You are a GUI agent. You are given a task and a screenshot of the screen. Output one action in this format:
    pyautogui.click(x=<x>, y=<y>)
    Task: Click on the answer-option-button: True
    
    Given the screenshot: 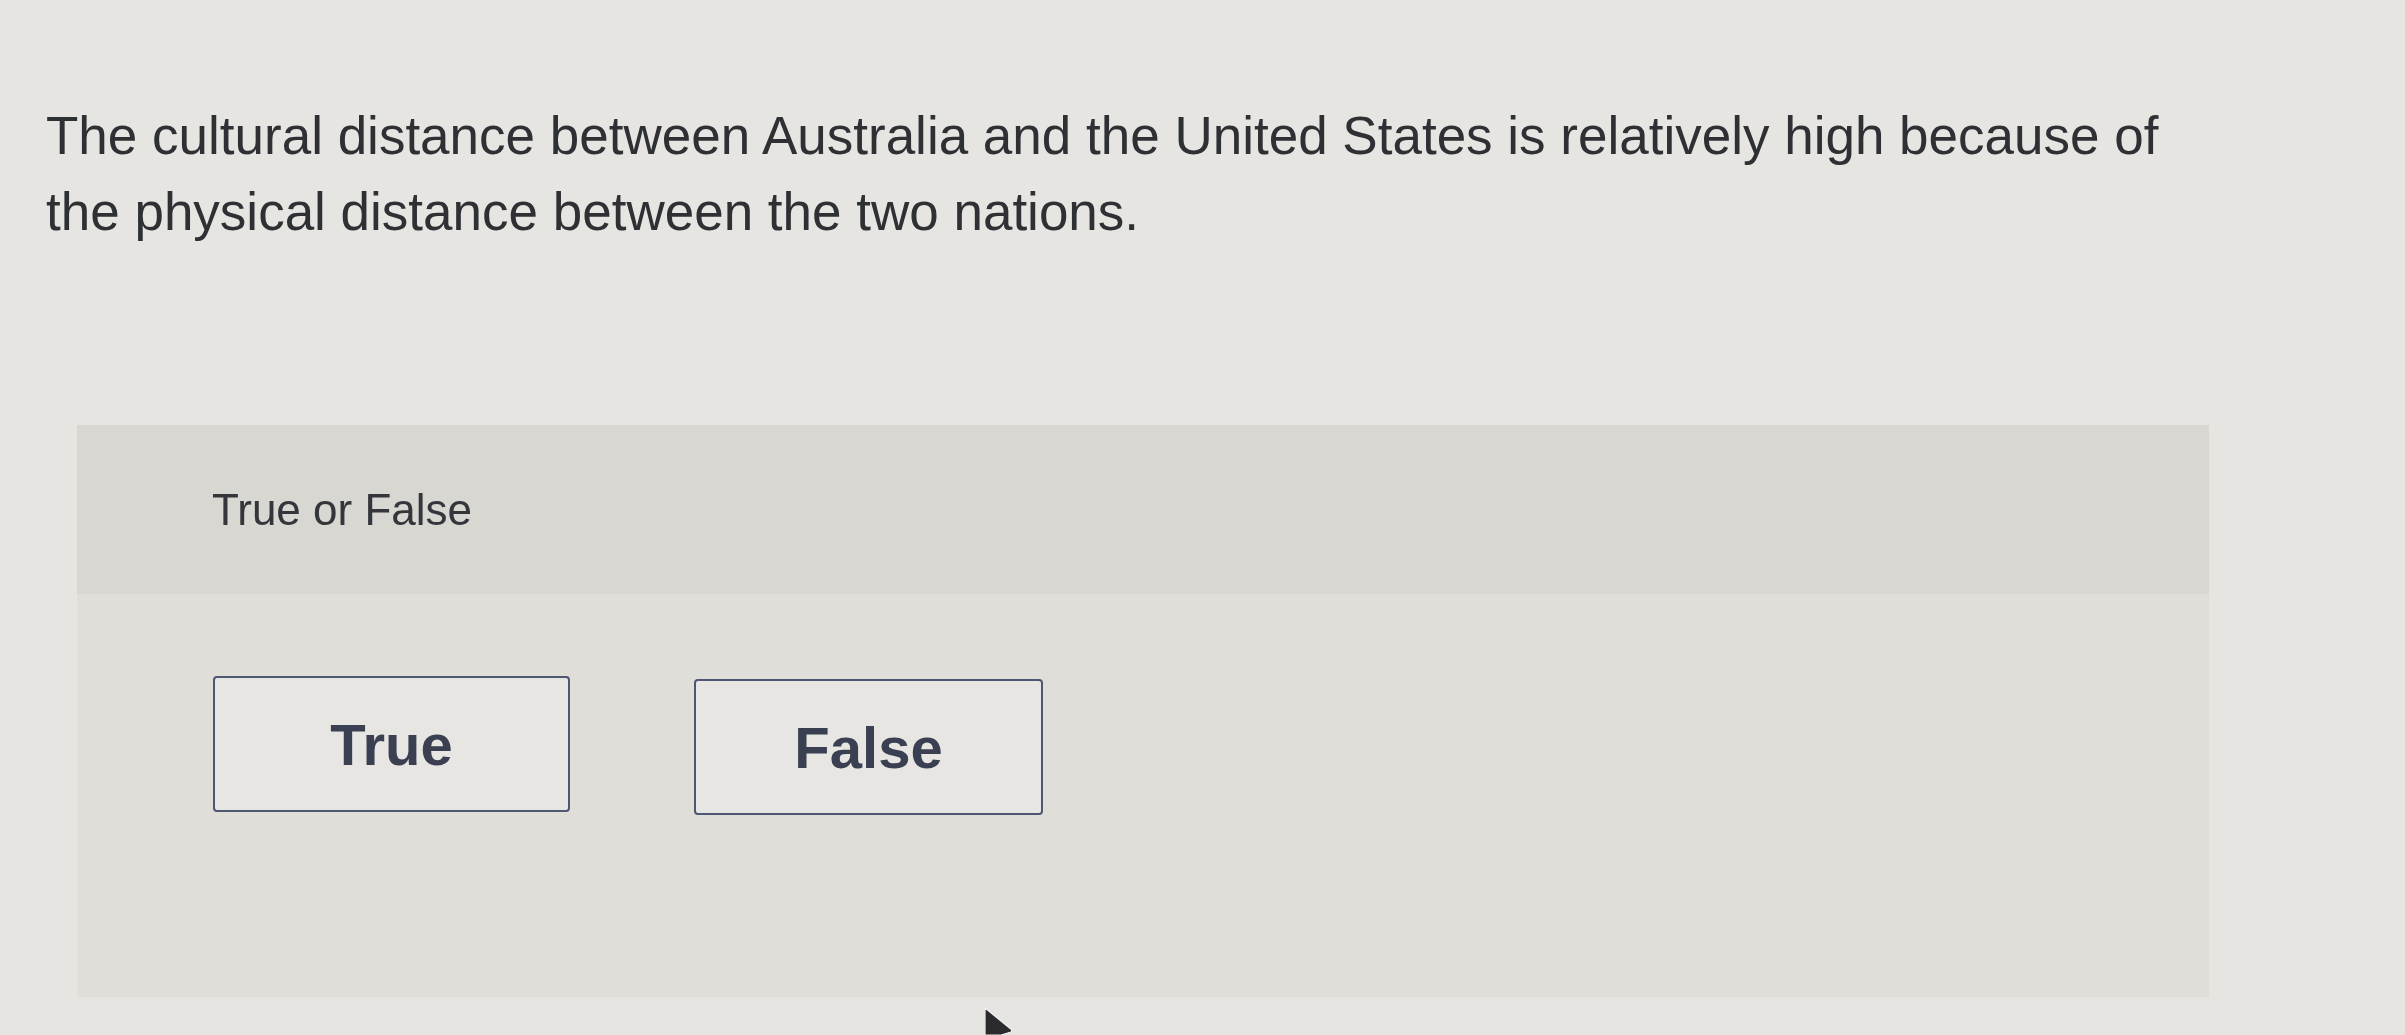 What is the action you would take?
    pyautogui.click(x=391, y=744)
    